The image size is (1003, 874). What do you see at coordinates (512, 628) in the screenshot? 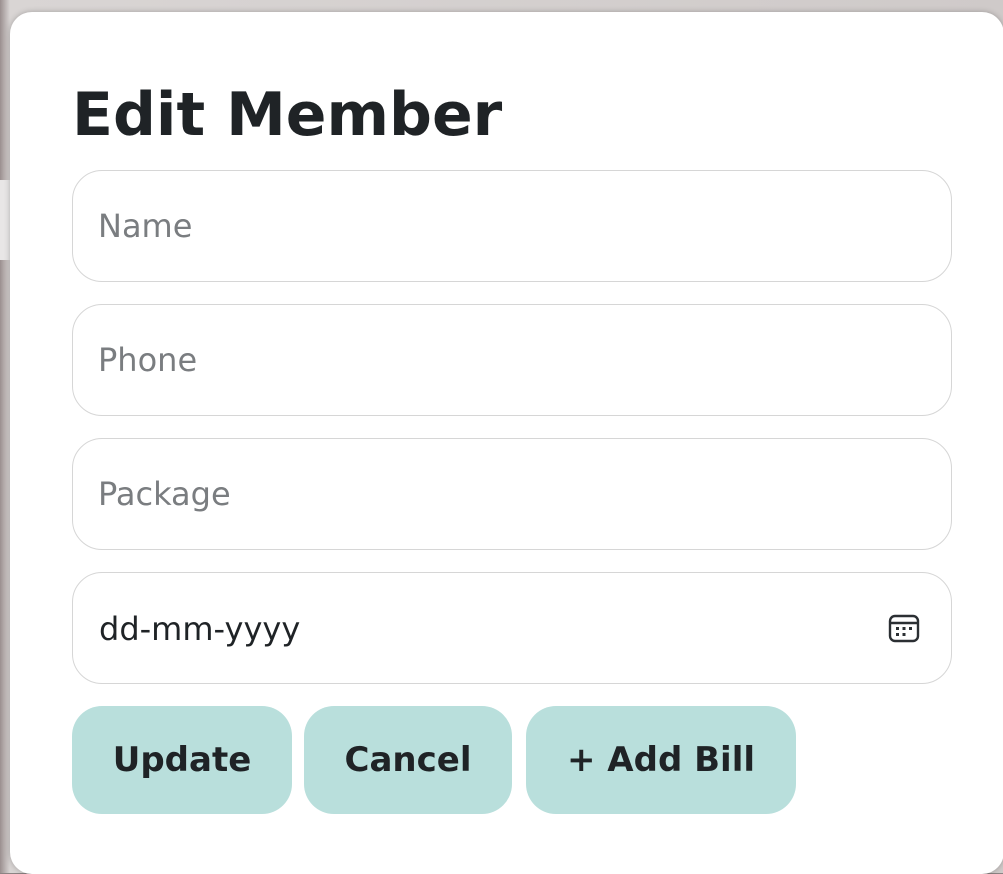
I see `date-input: dd-mm-yyyy` at bounding box center [512, 628].